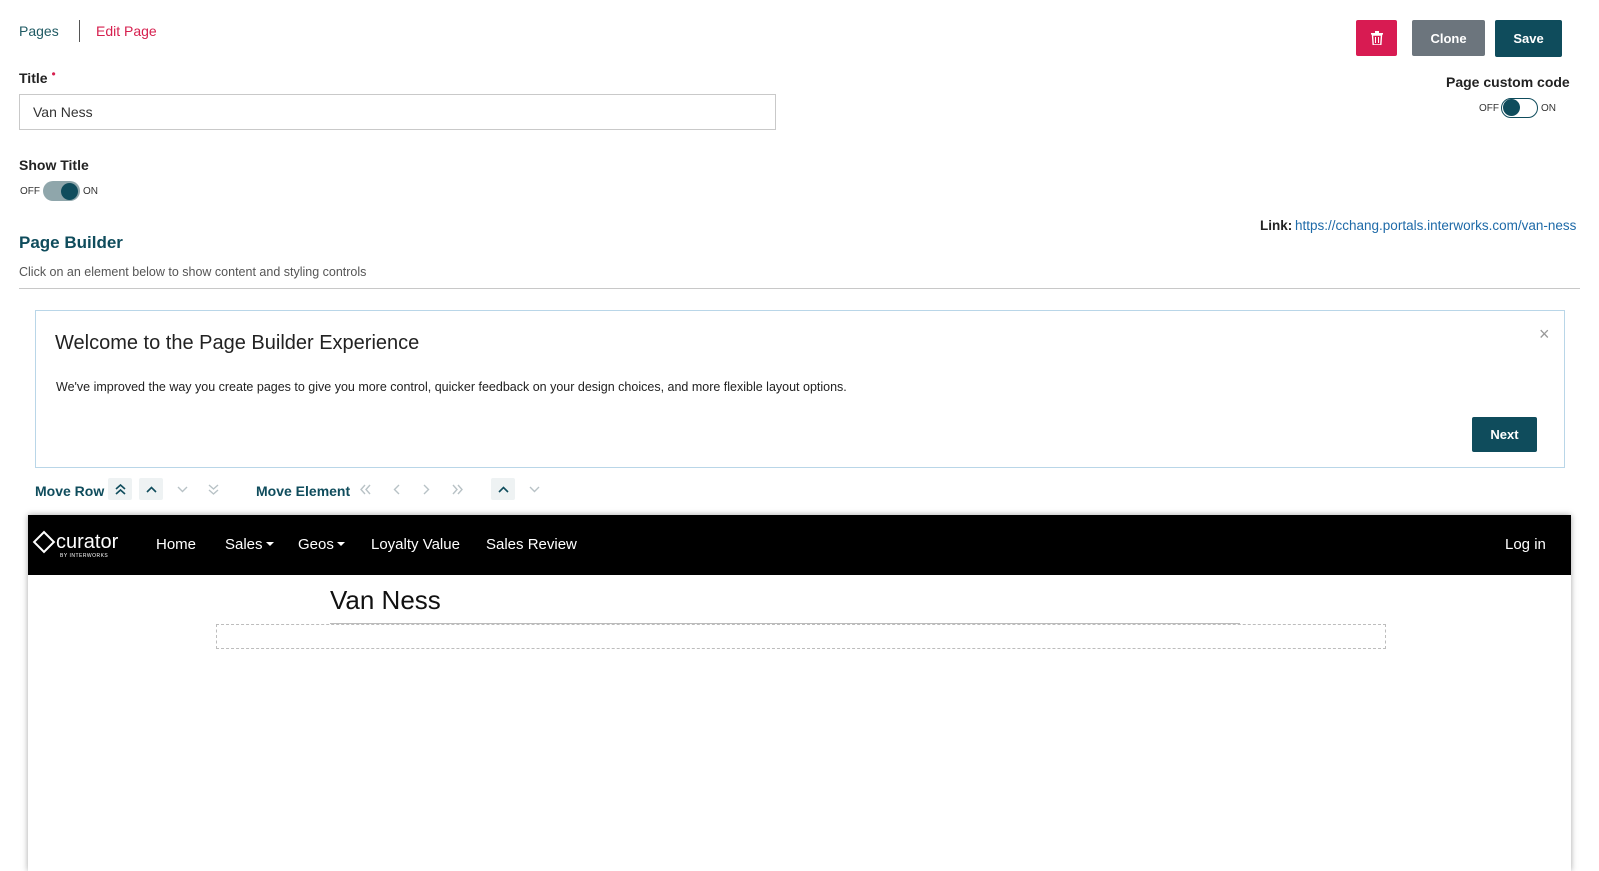 The width and height of the screenshot is (1599, 871). Describe the element at coordinates (457, 489) in the screenshot. I see `move-element-last-icon` at that location.